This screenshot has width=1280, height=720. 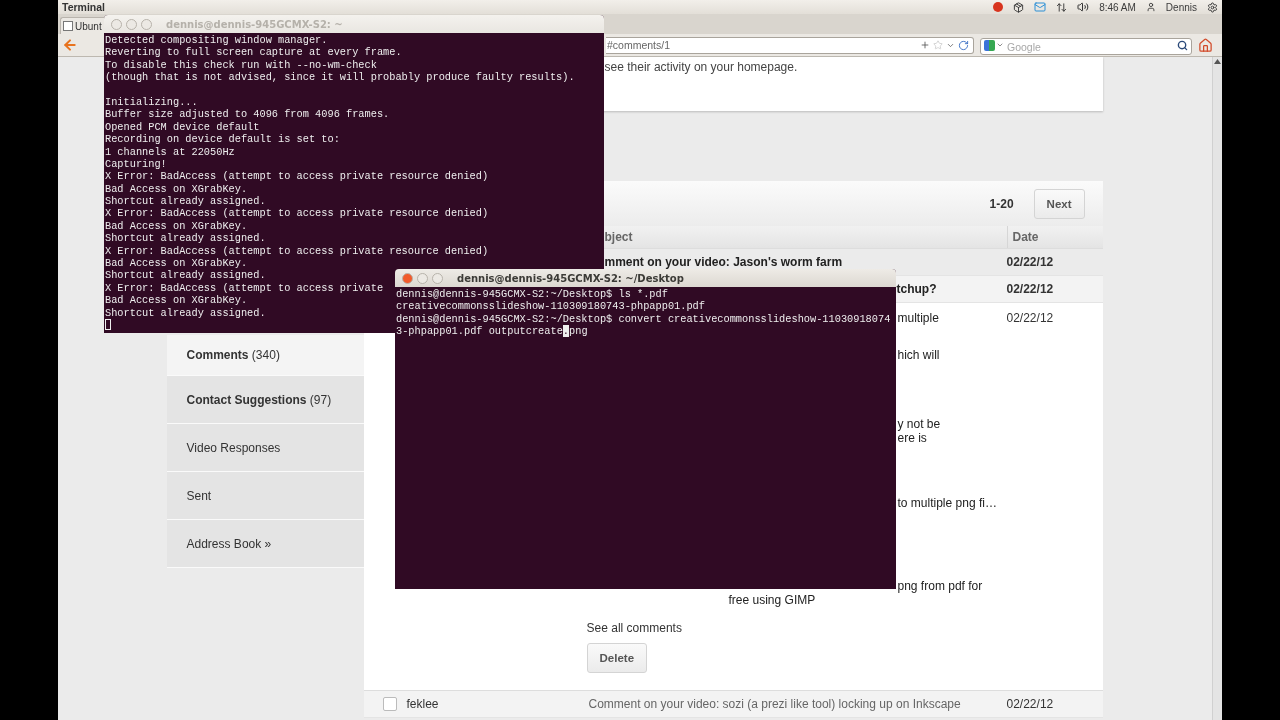 What do you see at coordinates (265, 544) in the screenshot?
I see `sidebar-item: Address Book »` at bounding box center [265, 544].